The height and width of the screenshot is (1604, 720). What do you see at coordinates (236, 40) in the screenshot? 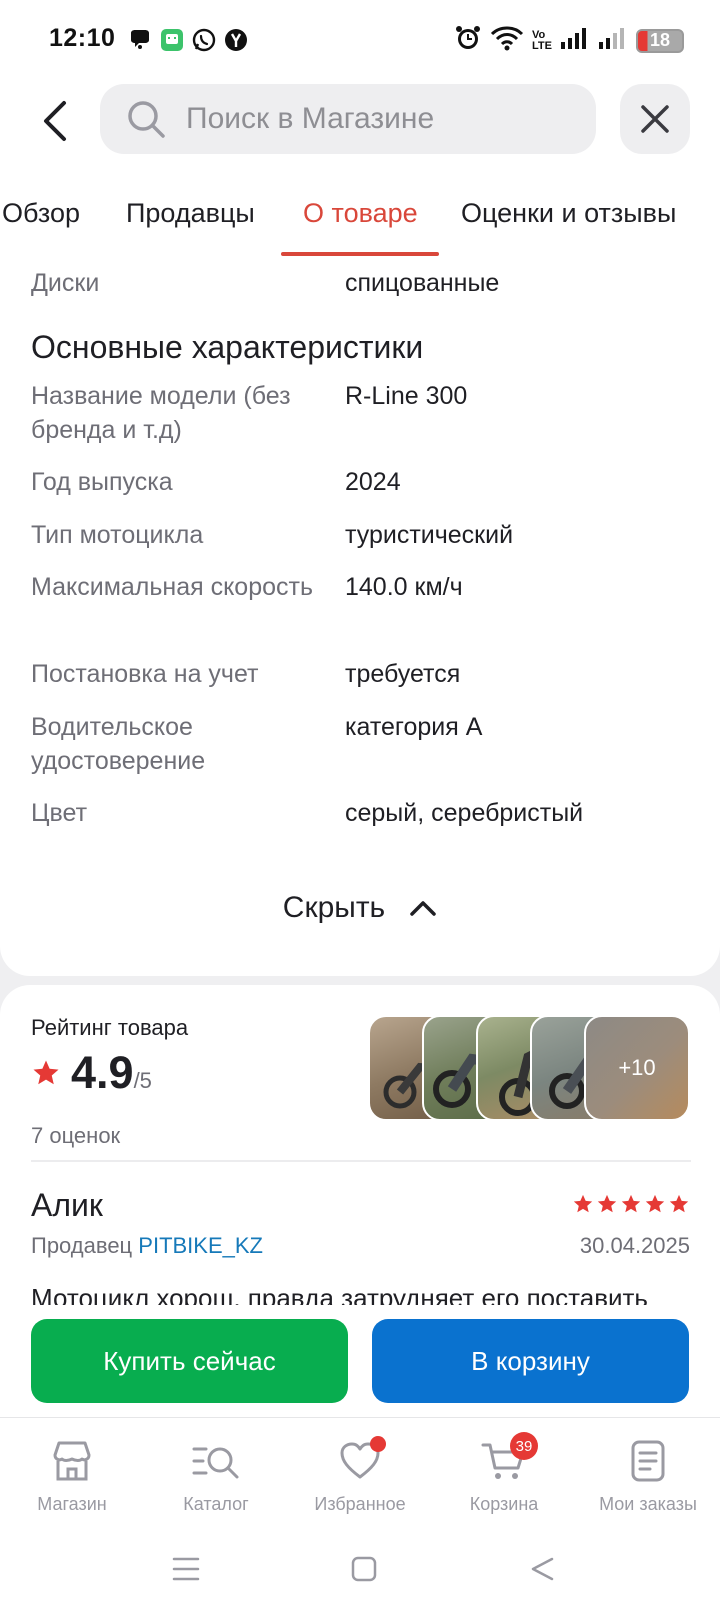
I see `yandex-icon` at bounding box center [236, 40].